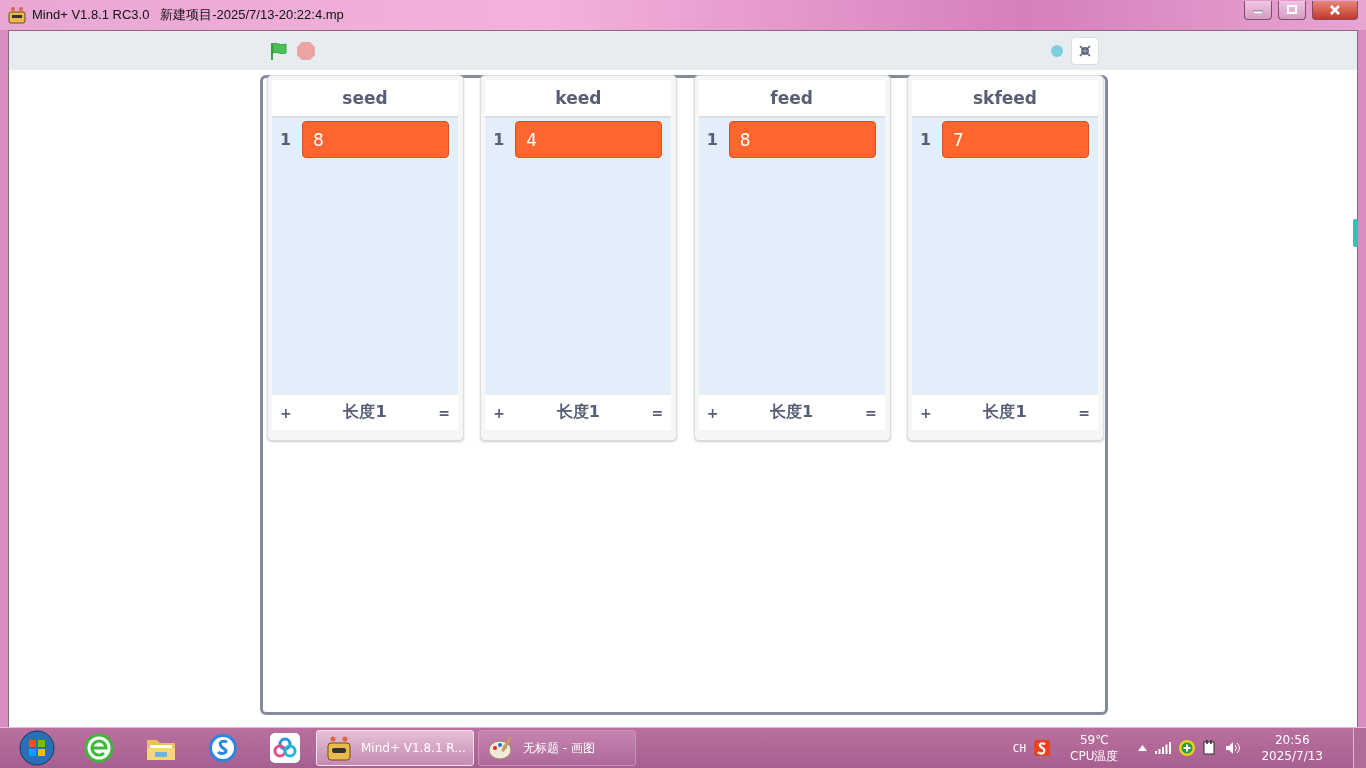 Image resolution: width=1366 pixels, height=768 pixels. I want to click on maximize-icon, so click(1292, 9).